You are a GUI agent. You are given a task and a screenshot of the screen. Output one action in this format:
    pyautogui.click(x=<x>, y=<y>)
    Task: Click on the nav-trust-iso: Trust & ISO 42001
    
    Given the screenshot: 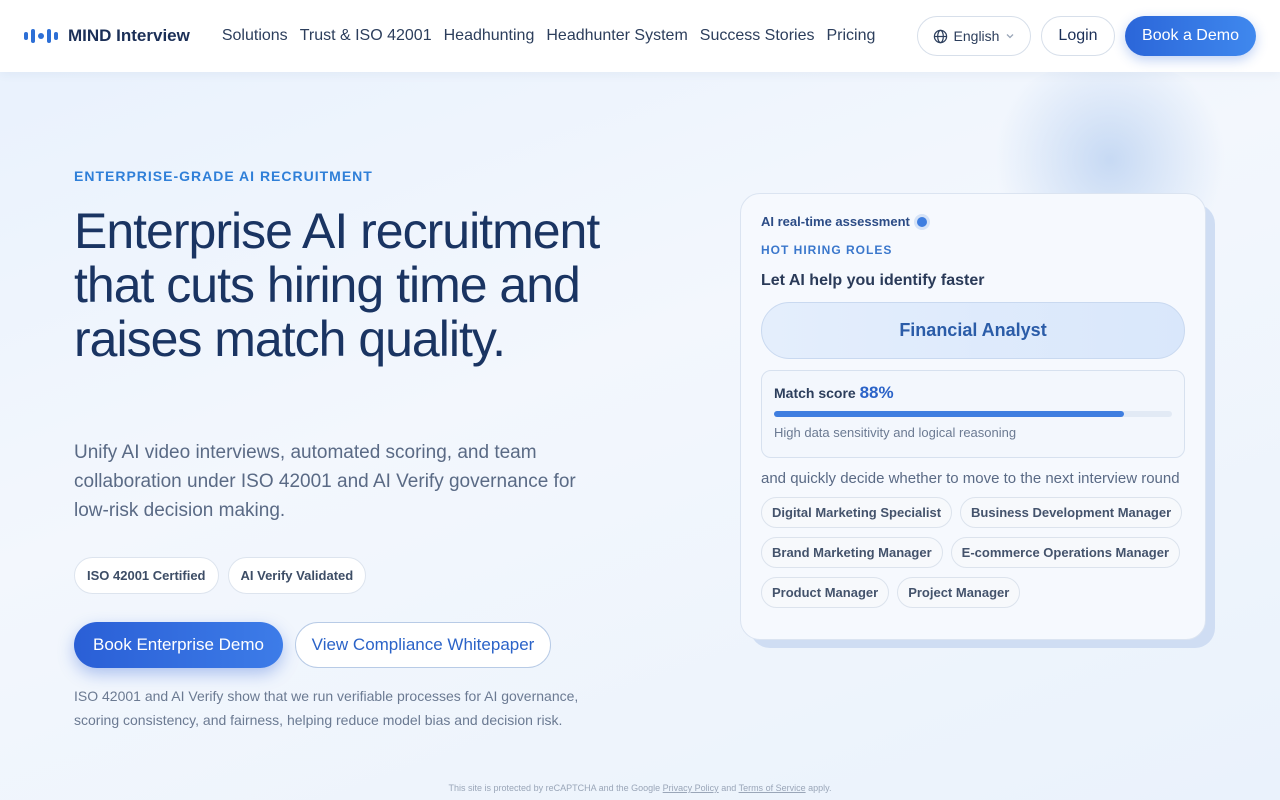 What is the action you would take?
    pyautogui.click(x=366, y=36)
    